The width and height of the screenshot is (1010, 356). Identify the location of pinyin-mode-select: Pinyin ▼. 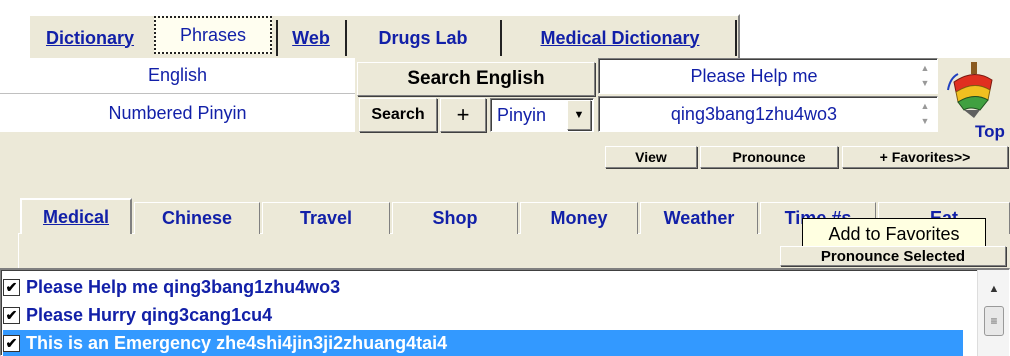
(542, 115).